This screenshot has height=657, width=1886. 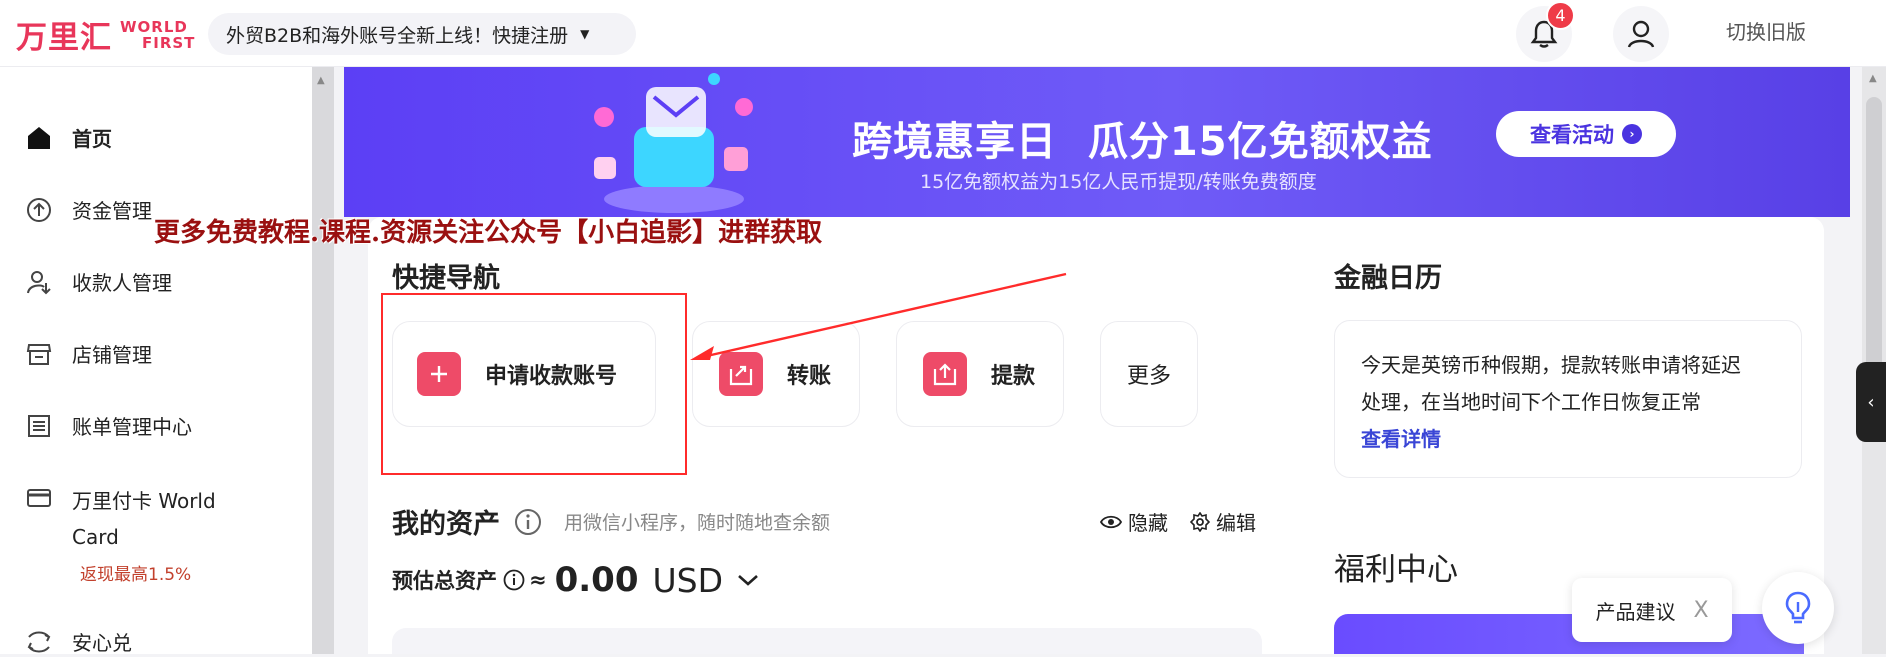 I want to click on sidebar-item-label: 首页, so click(x=92, y=139).